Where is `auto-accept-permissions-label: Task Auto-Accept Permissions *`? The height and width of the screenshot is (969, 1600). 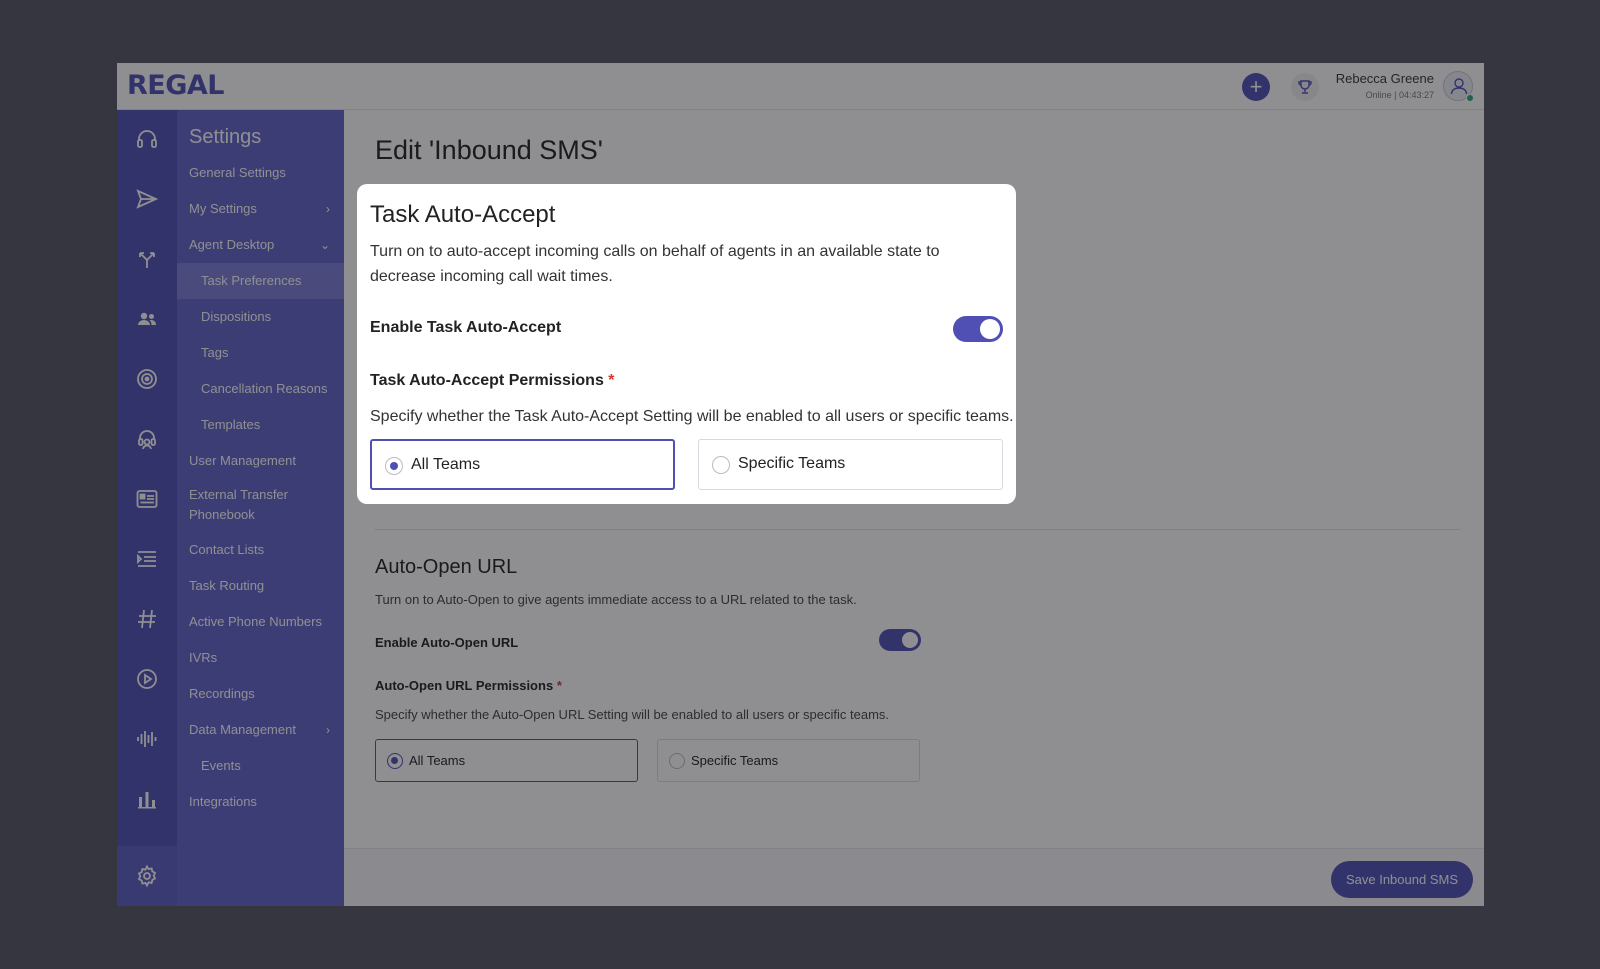 auto-accept-permissions-label: Task Auto-Accept Permissions * is located at coordinates (492, 380).